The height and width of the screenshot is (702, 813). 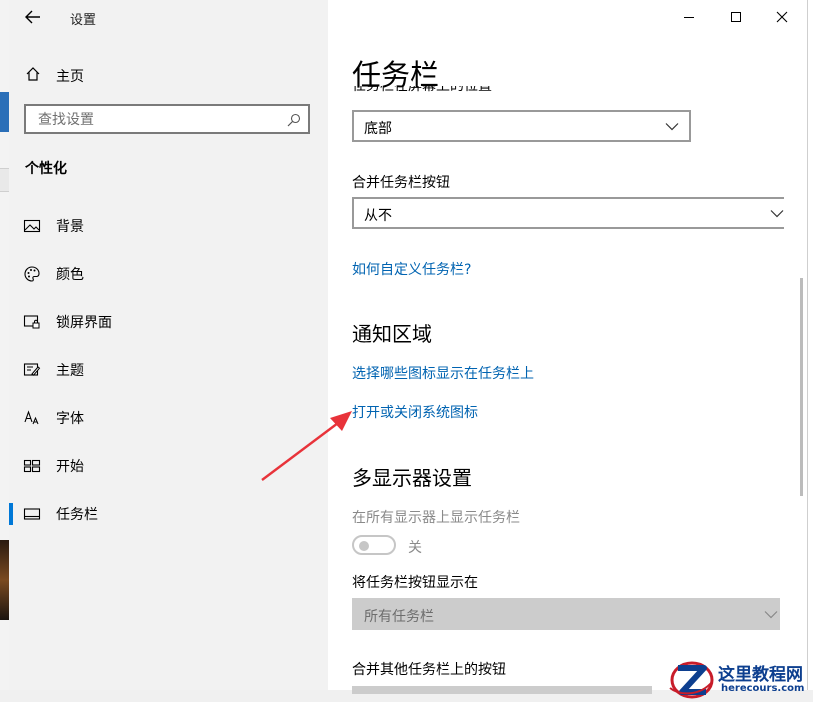 I want to click on sidebar-item-label: 背景, so click(x=70, y=227).